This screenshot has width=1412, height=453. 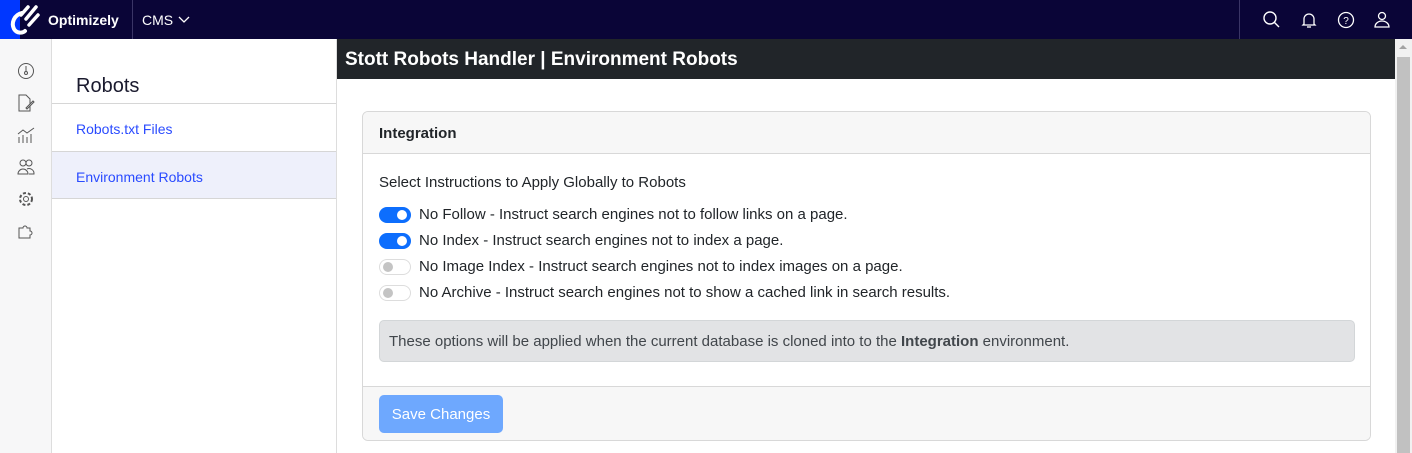 What do you see at coordinates (184, 19) in the screenshot?
I see `chevron-down-icon` at bounding box center [184, 19].